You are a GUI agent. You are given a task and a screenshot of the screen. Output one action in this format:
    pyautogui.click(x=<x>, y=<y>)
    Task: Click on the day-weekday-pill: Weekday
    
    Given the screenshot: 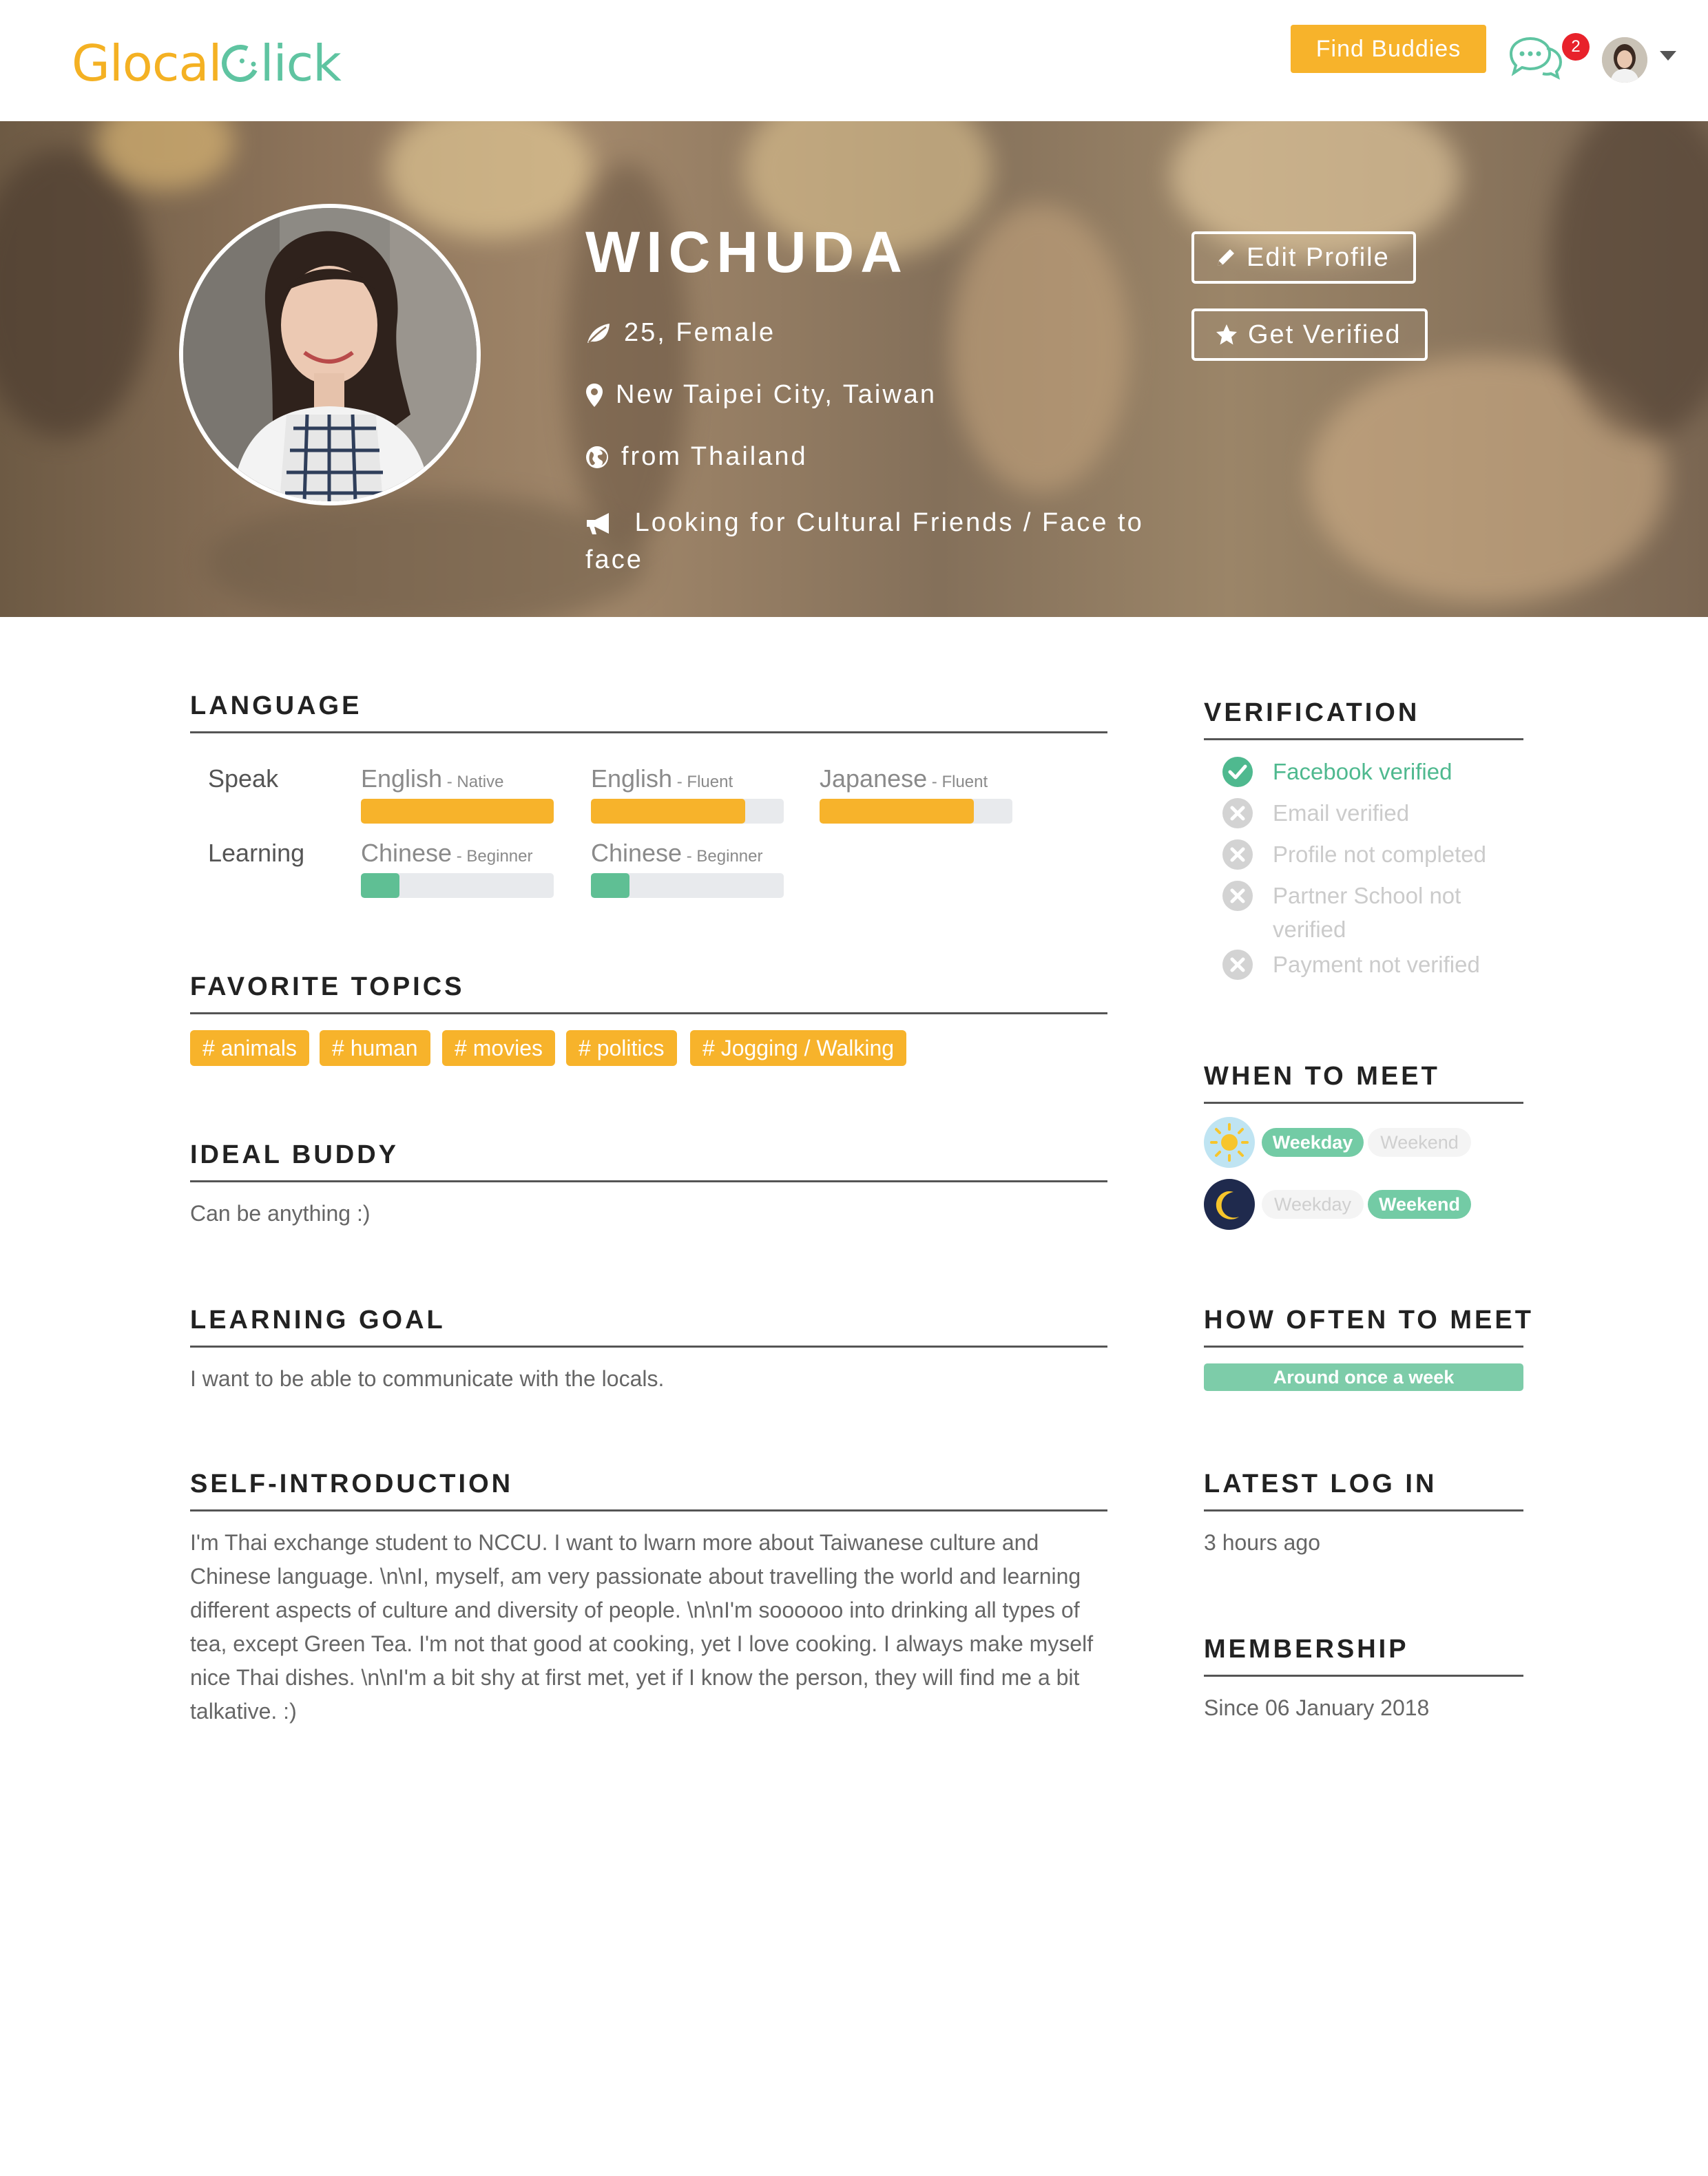 What is the action you would take?
    pyautogui.click(x=1313, y=1142)
    